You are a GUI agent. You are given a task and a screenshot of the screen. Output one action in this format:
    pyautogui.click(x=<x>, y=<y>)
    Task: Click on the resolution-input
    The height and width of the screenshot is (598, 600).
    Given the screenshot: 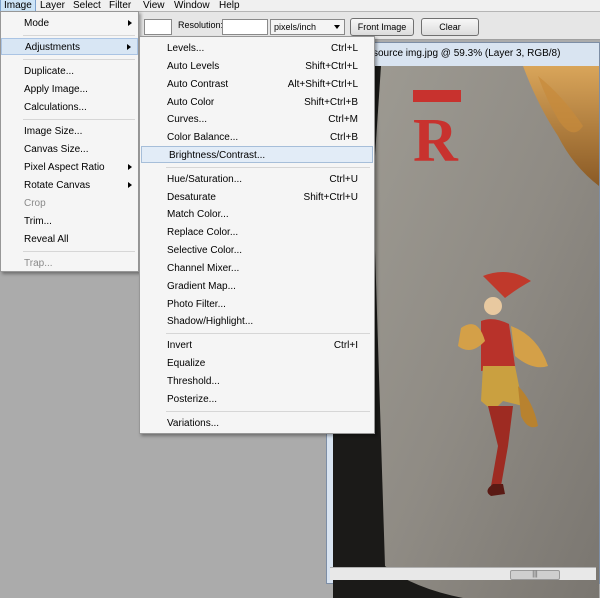 What is the action you would take?
    pyautogui.click(x=245, y=27)
    